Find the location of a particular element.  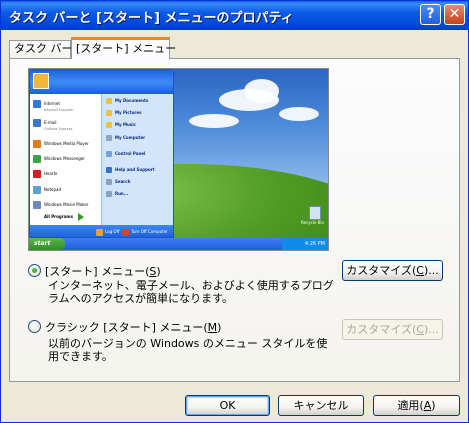

list-item: My Music is located at coordinates (121, 125).